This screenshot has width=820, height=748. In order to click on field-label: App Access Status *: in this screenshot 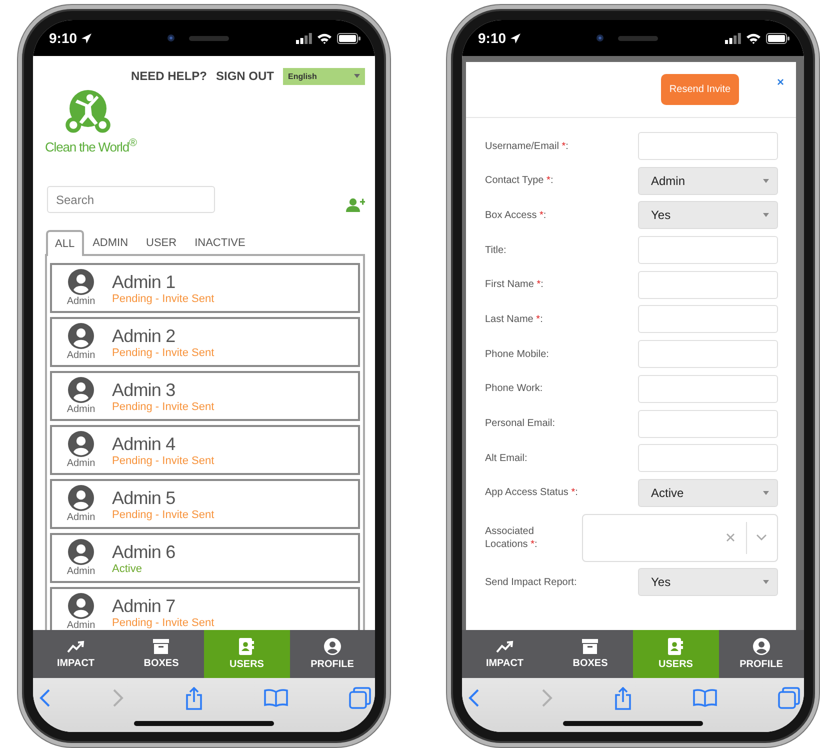, I will do `click(531, 492)`.